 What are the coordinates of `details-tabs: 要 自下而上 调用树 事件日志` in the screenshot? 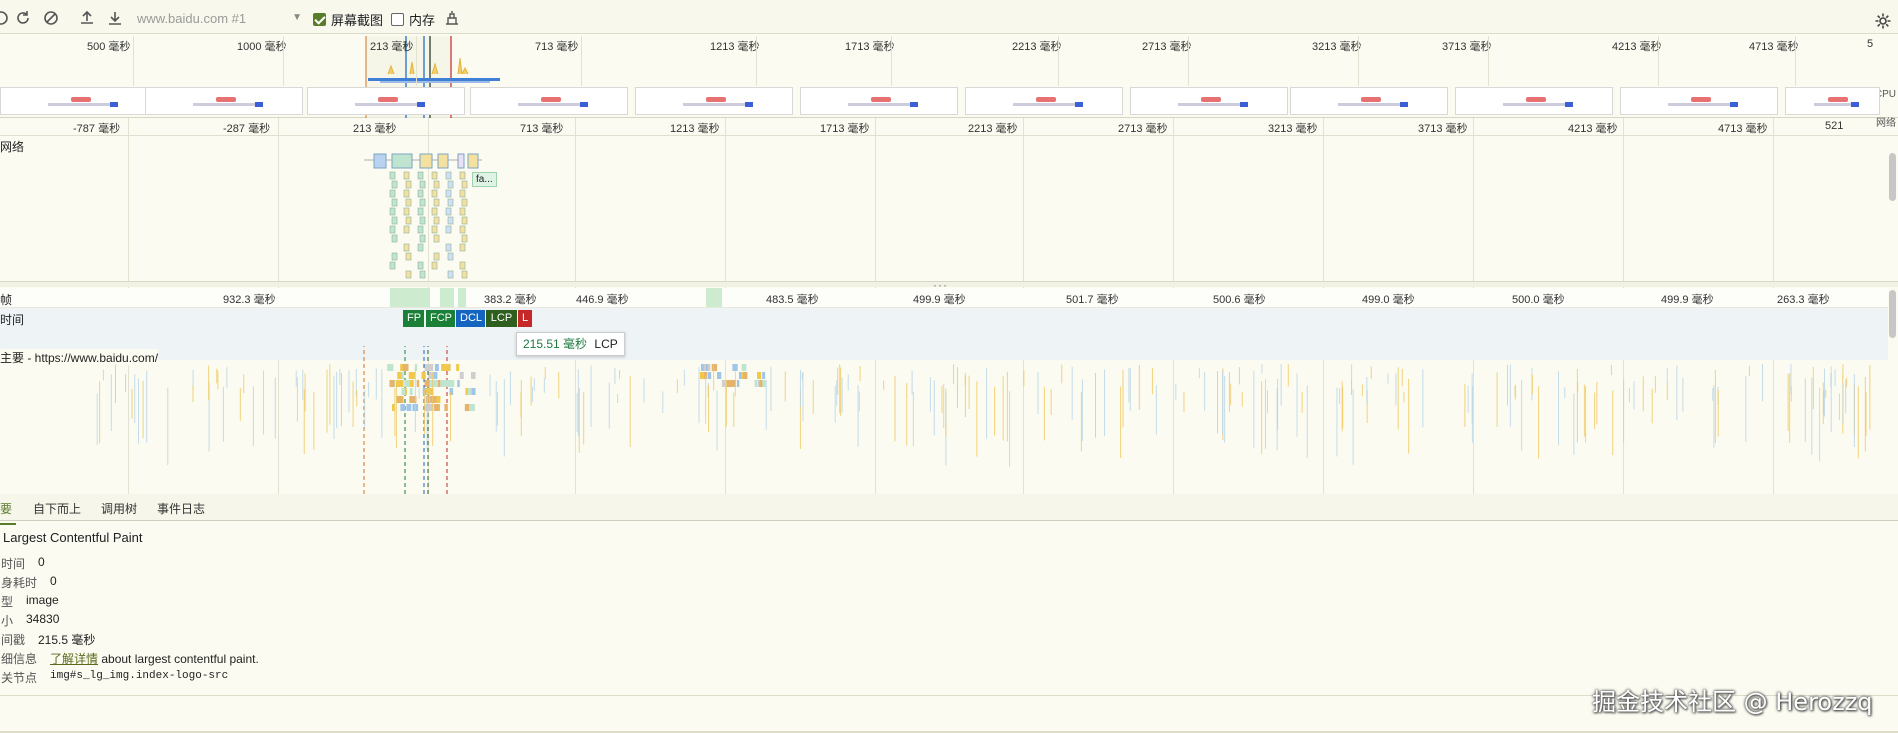 It's located at (949, 509).